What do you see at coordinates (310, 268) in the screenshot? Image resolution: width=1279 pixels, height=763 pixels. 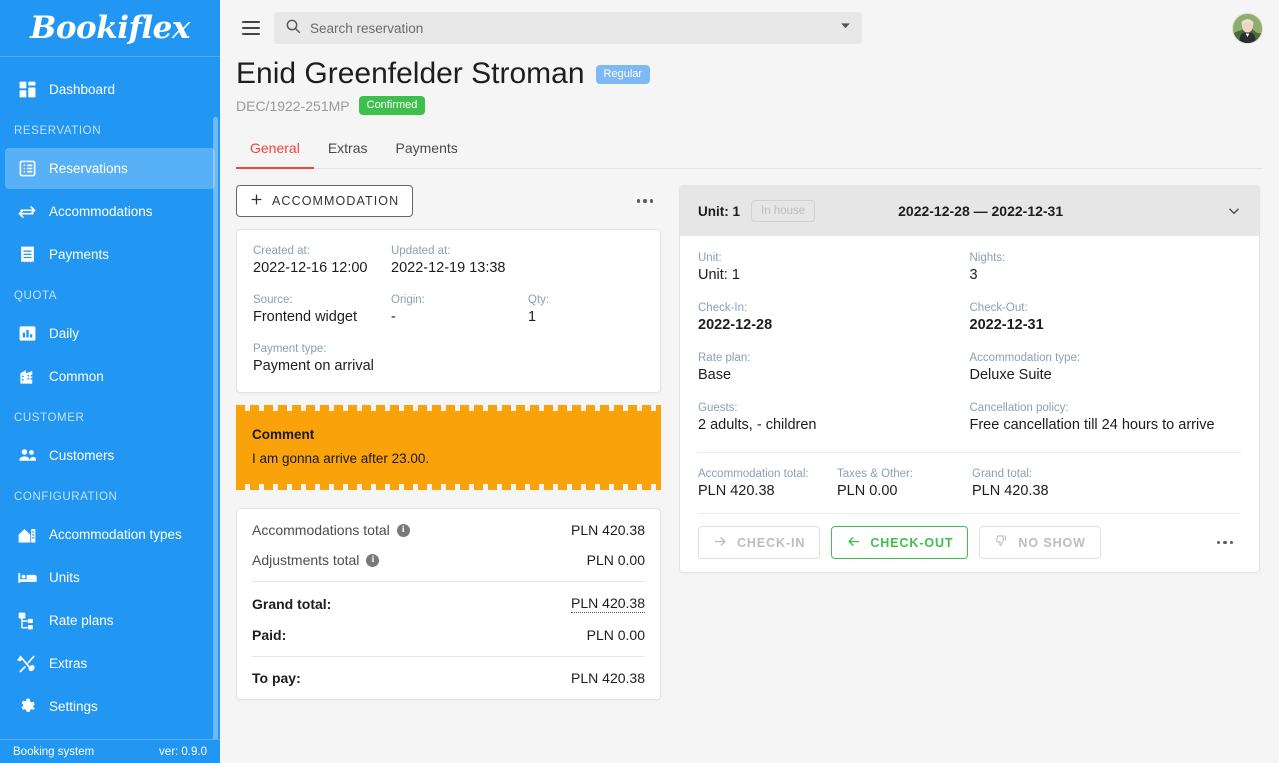 I see `created-at-value: 2022-12-16 12:00` at bounding box center [310, 268].